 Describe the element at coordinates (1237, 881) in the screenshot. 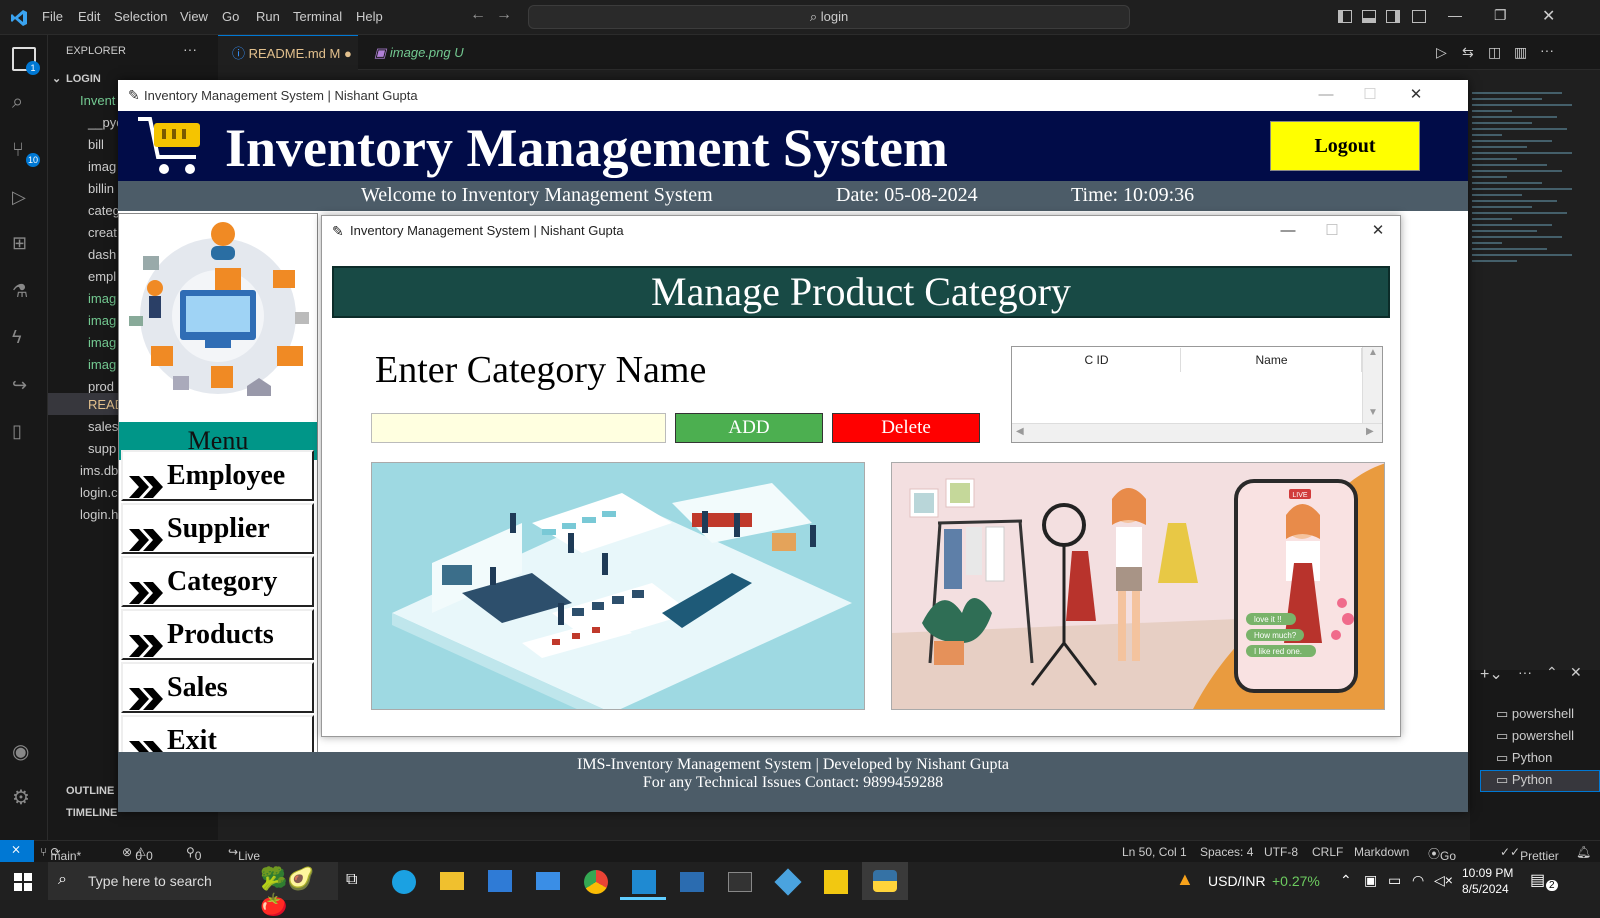

I see `ticker-label: USD/INR` at that location.